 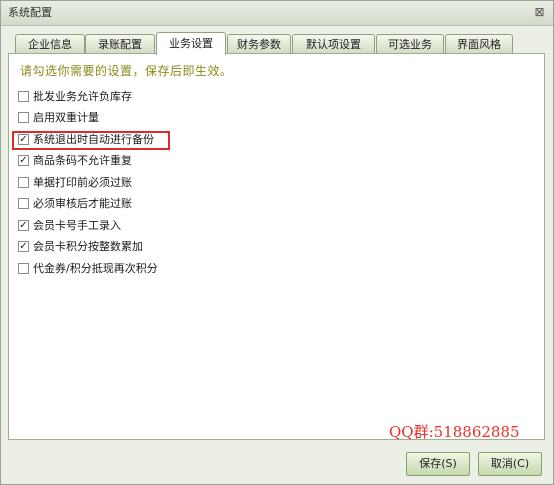 What do you see at coordinates (82, 182) in the screenshot?
I see `option-label: 单据打印前必须过账` at bounding box center [82, 182].